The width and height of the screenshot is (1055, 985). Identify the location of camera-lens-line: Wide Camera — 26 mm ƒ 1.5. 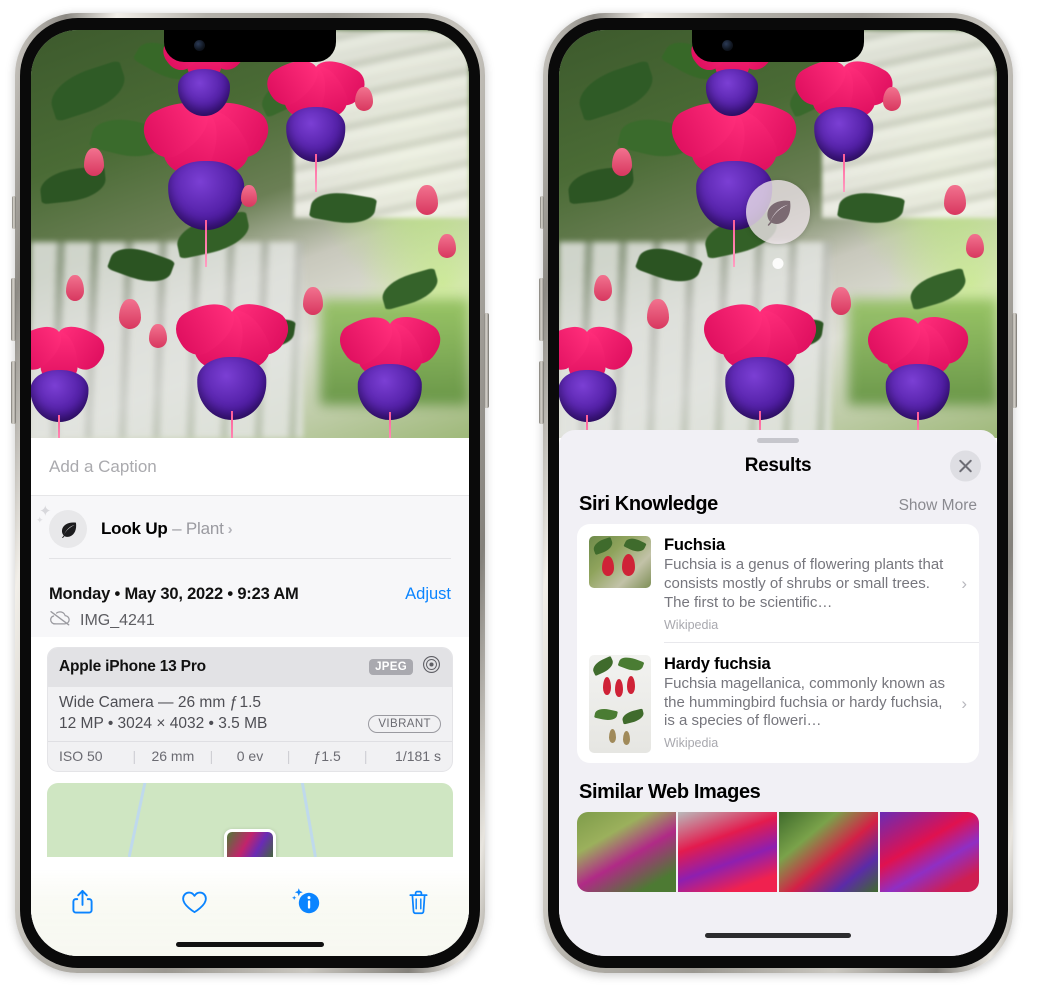
(160, 702).